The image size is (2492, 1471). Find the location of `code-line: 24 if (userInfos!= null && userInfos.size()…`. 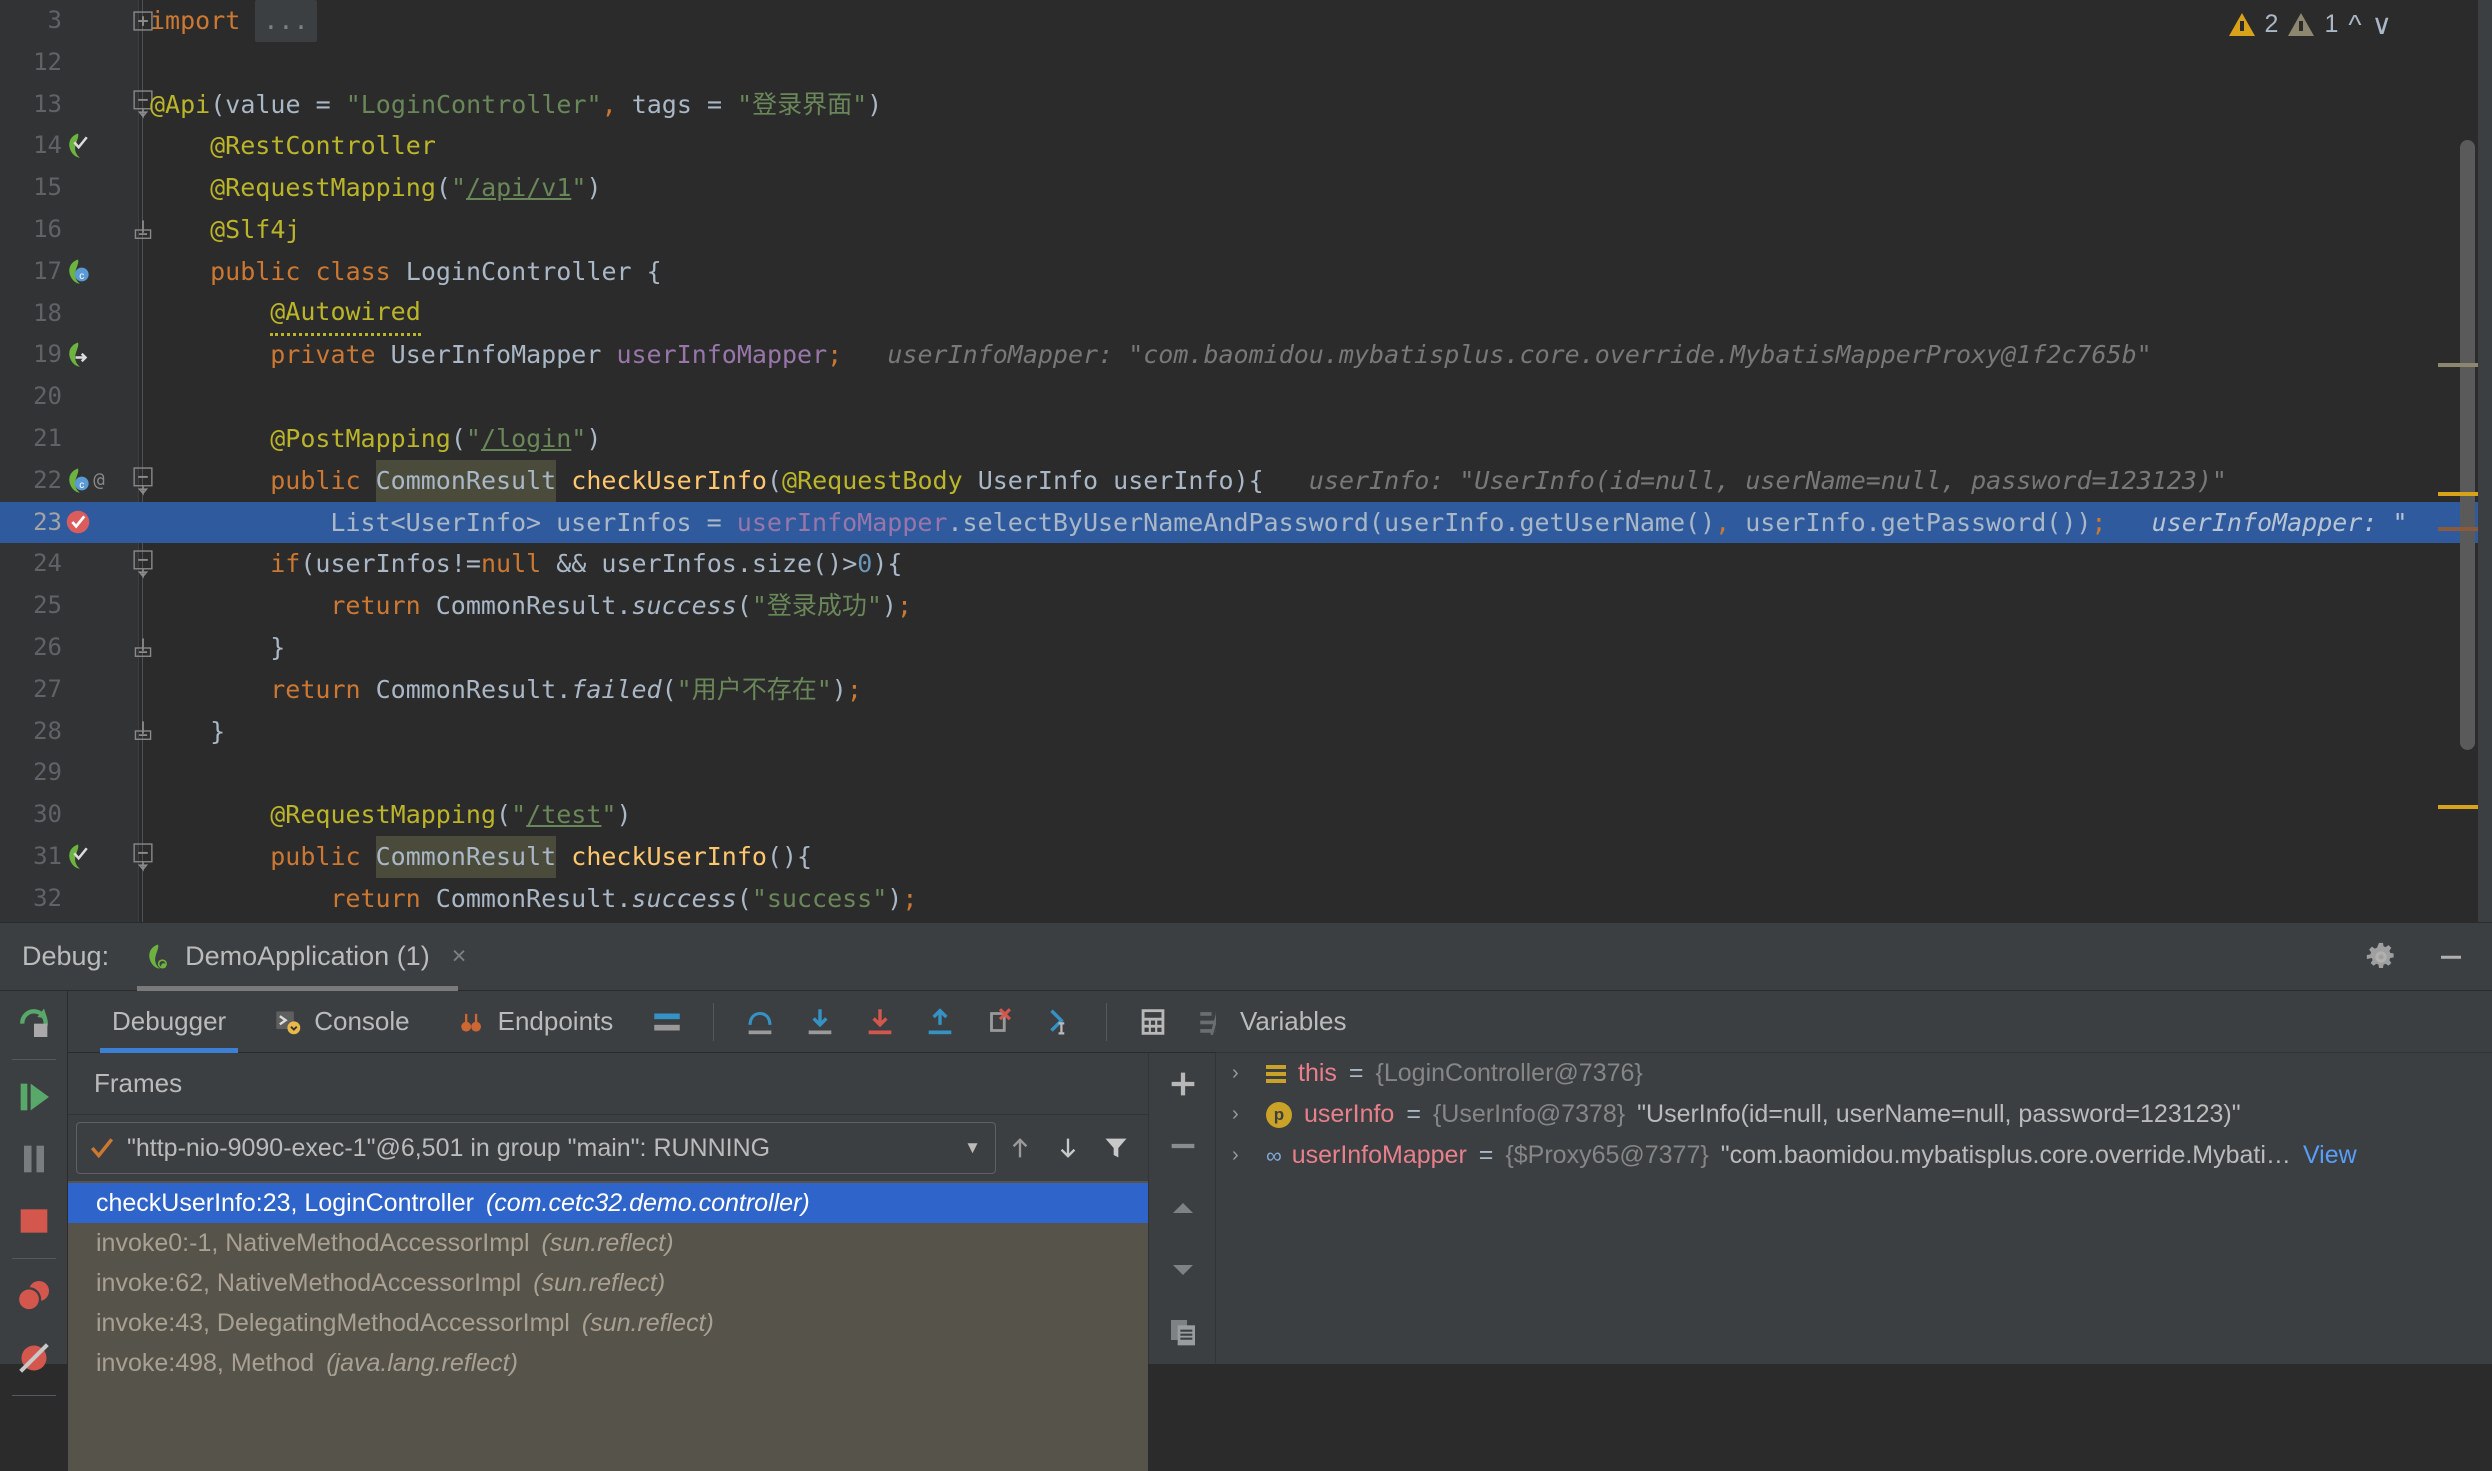

code-line: 24 if (userInfos!= null && userInfos.size()… is located at coordinates (1246, 564).